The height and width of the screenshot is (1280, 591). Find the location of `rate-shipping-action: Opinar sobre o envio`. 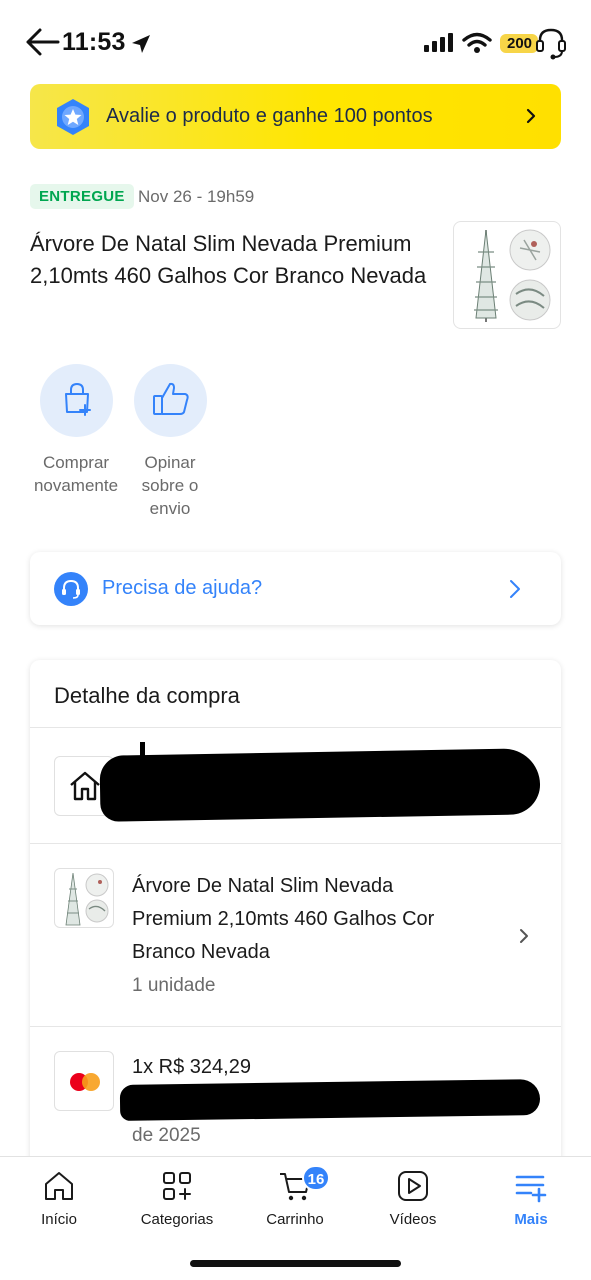

rate-shipping-action: Opinar sobre o envio is located at coordinates (170, 442).